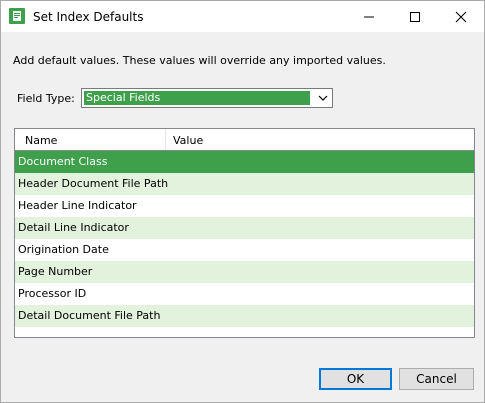 The height and width of the screenshot is (403, 485). Describe the element at coordinates (244, 316) in the screenshot. I see `table-row: Detail Document File Path` at that location.